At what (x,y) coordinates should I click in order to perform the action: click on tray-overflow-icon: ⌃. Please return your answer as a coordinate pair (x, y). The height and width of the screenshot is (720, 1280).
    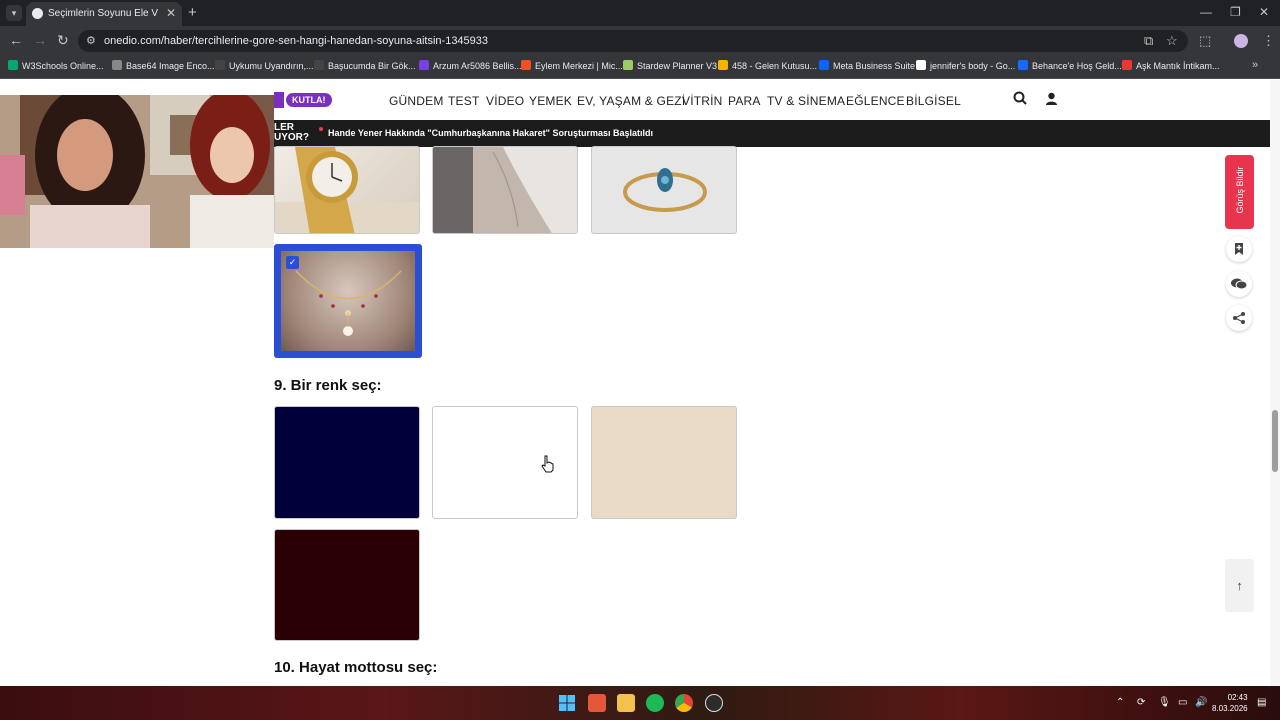
    Looking at the image, I should click on (1120, 702).